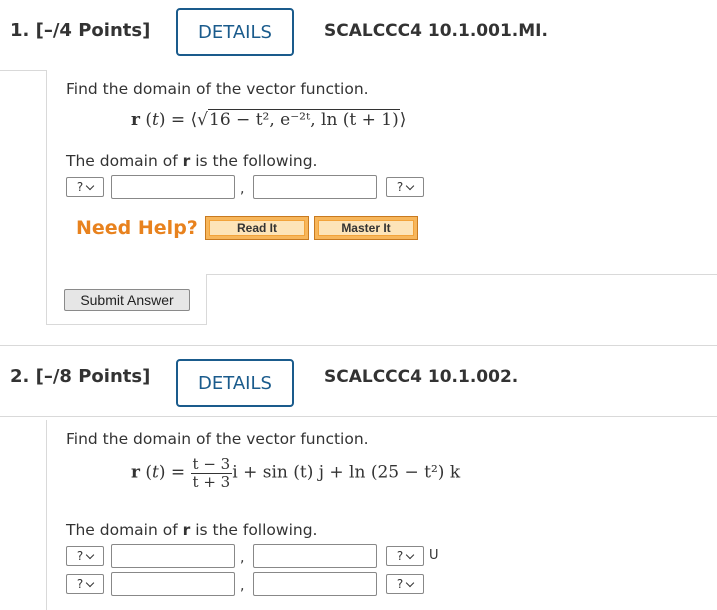  What do you see at coordinates (217, 89) in the screenshot?
I see `question-1-prompt: Find the domain of the vector function.` at bounding box center [217, 89].